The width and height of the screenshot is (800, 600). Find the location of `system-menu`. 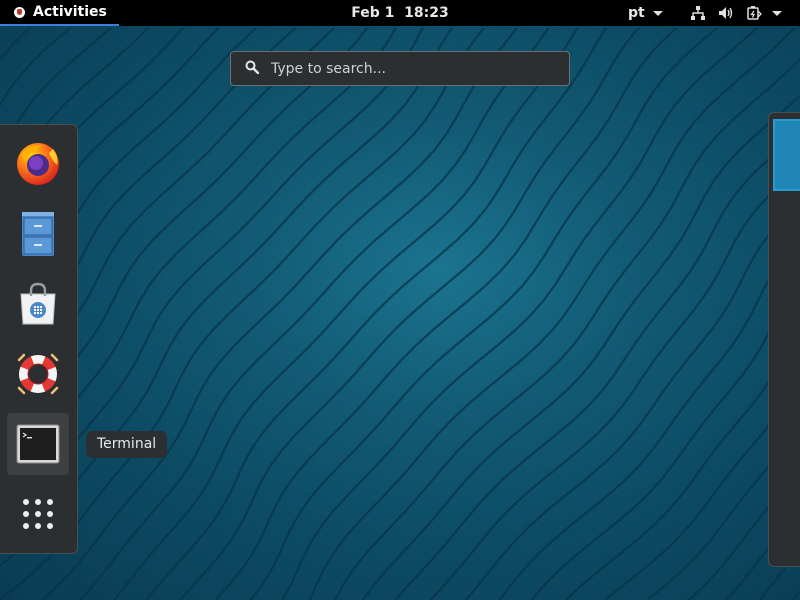

system-menu is located at coordinates (736, 13).